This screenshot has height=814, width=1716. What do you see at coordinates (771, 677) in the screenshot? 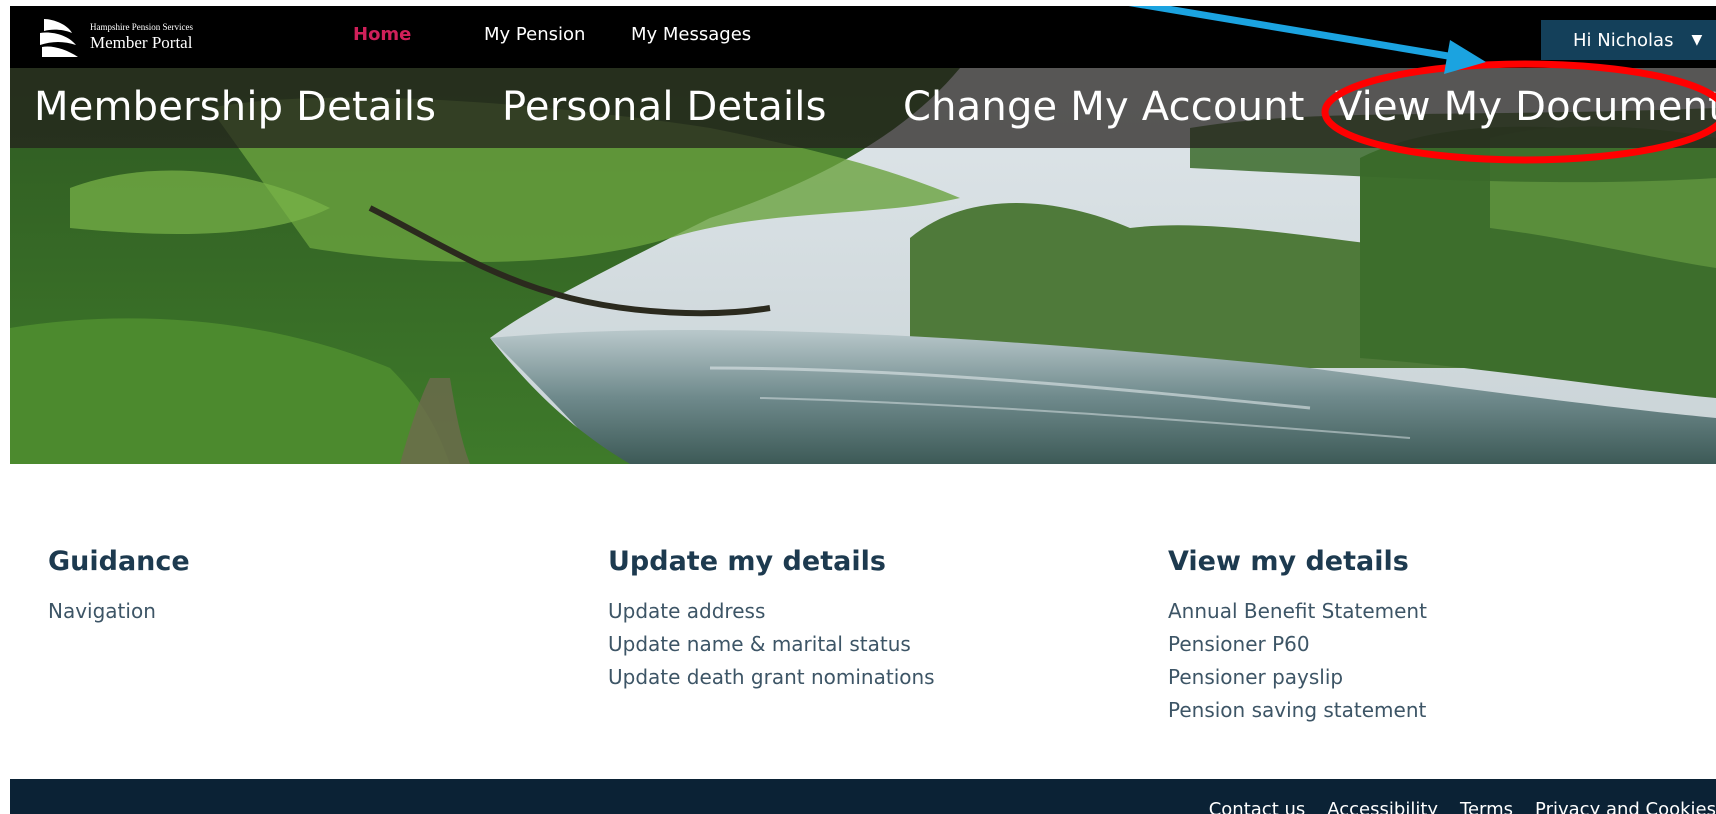
I see `update-nominations-link: Update death grant nominations` at bounding box center [771, 677].